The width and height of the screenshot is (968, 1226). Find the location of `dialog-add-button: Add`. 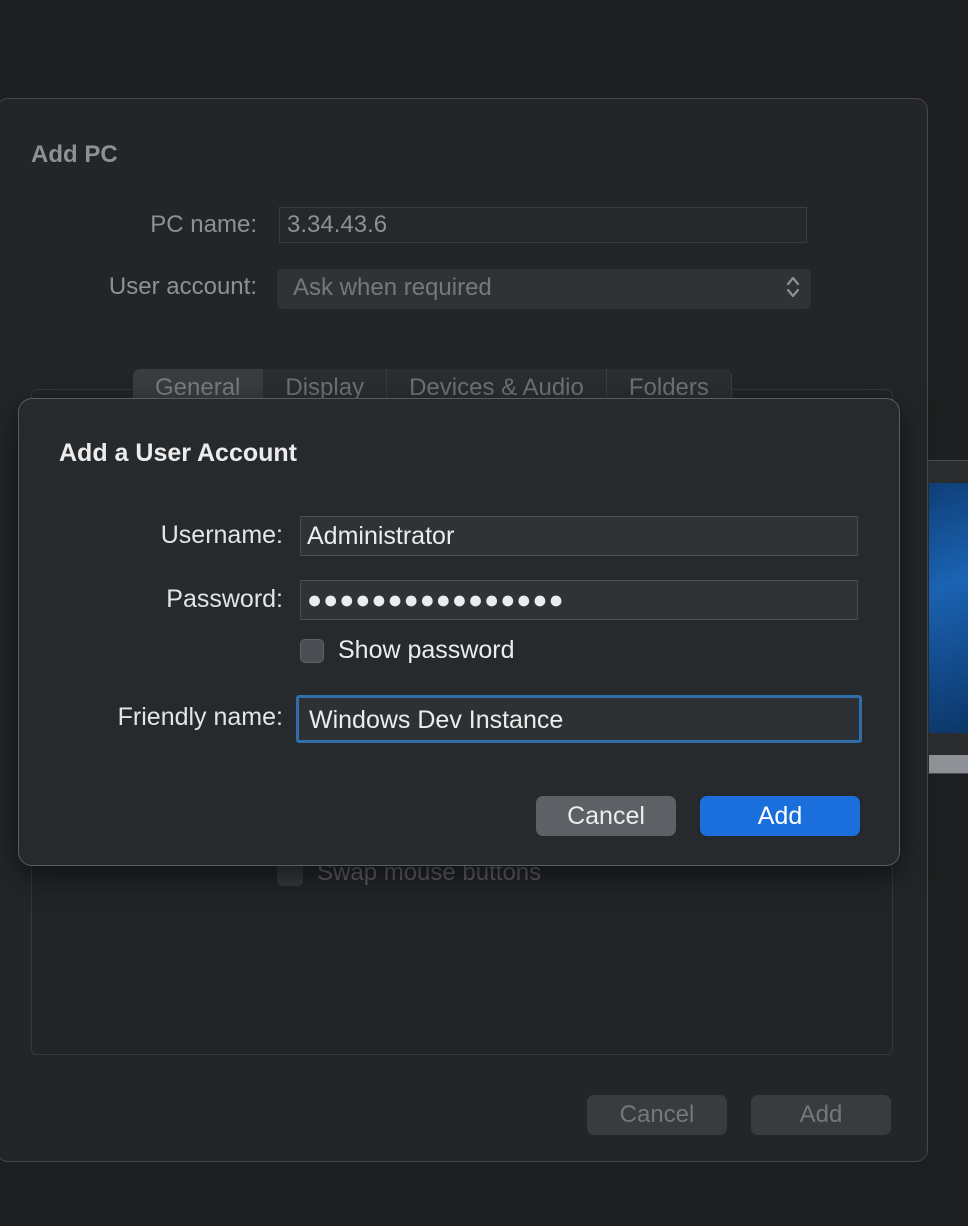

dialog-add-button: Add is located at coordinates (780, 816).